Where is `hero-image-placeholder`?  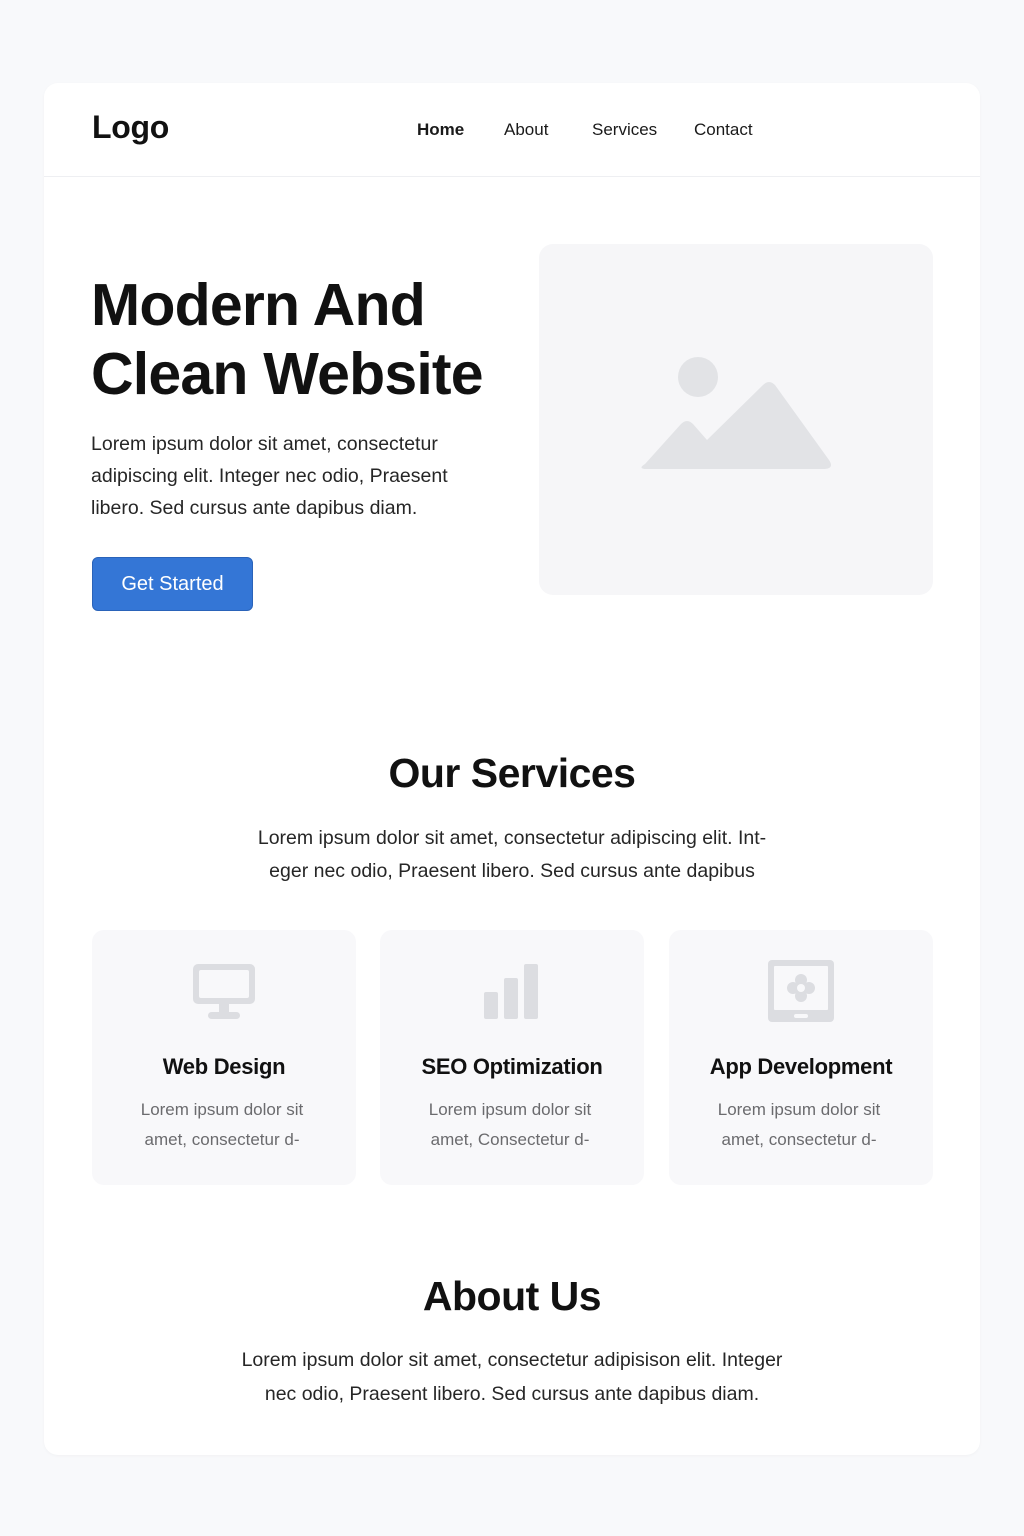
hero-image-placeholder is located at coordinates (736, 419).